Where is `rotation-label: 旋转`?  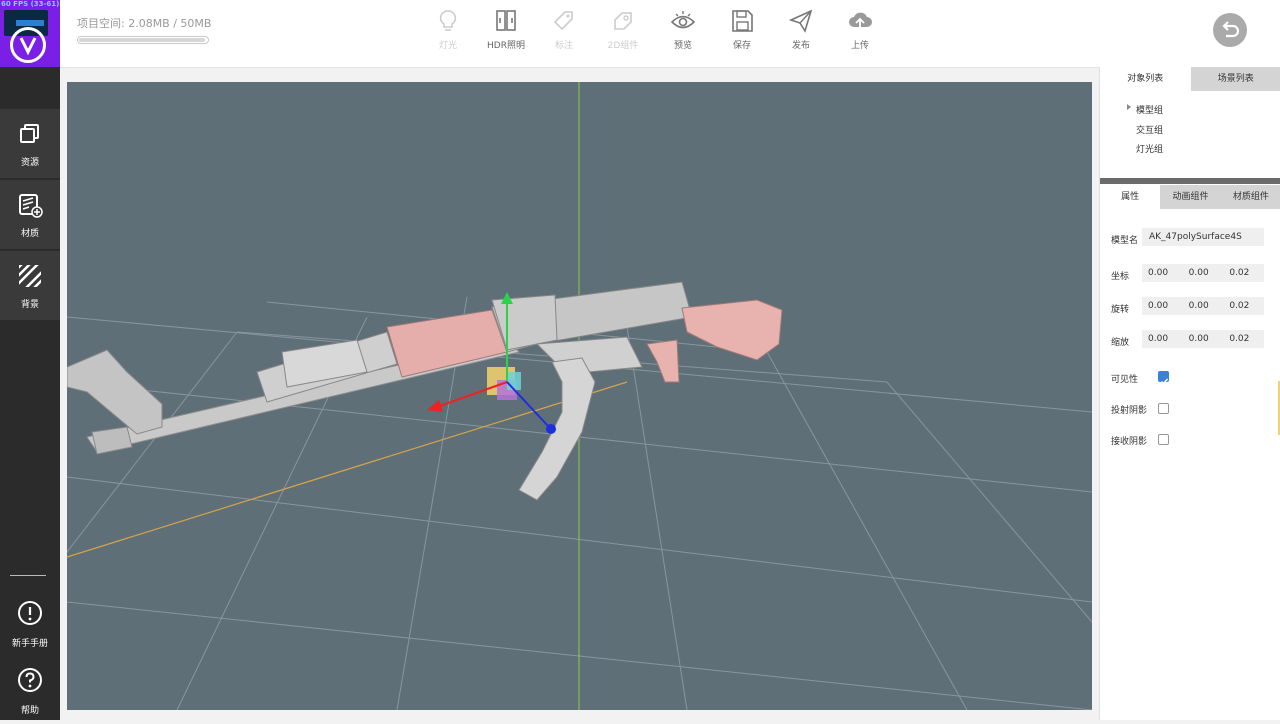 rotation-label: 旋转 is located at coordinates (1120, 308).